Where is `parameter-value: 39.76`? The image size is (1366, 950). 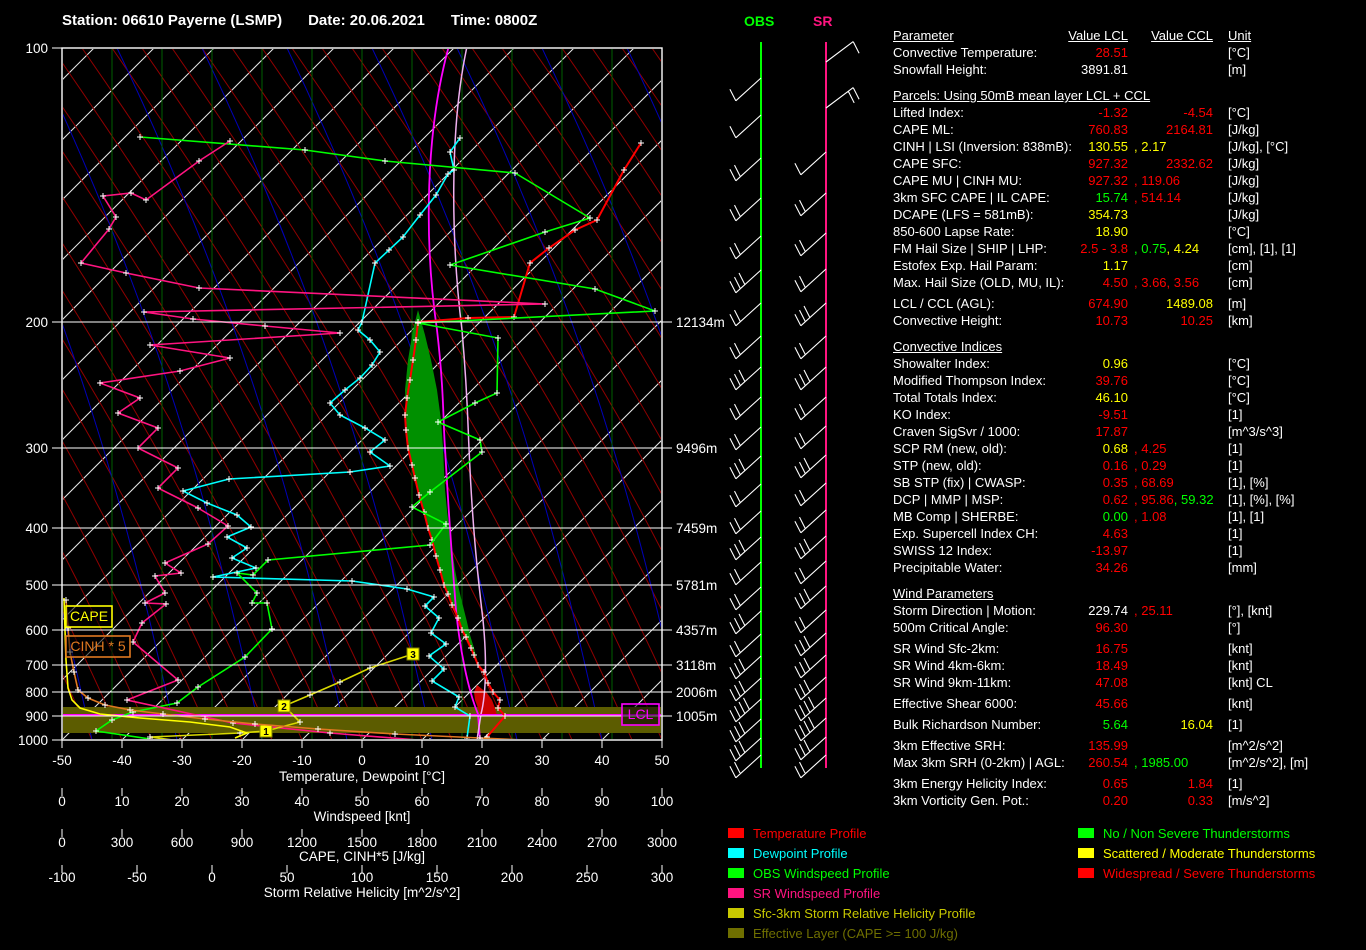 parameter-value: 39.76 is located at coordinates (1111, 380).